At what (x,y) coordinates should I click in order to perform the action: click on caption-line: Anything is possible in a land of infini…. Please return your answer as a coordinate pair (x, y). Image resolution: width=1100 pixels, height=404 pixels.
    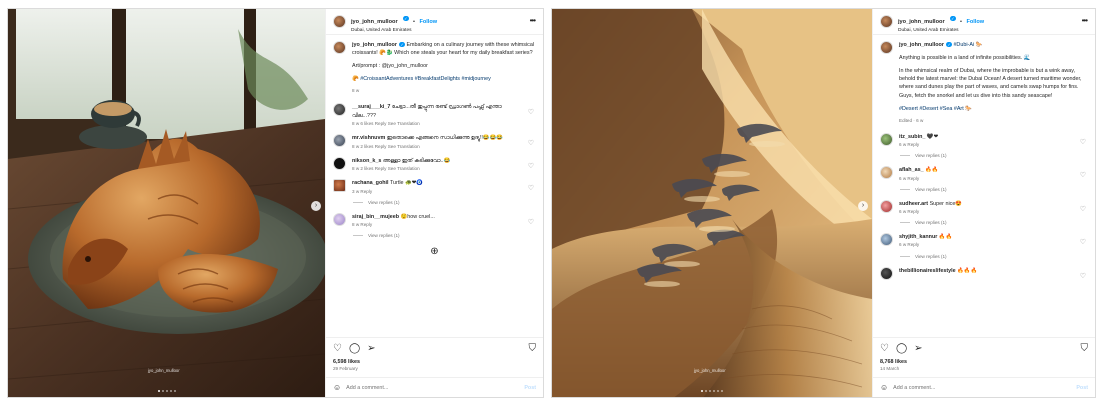
    Looking at the image, I should click on (965, 58).